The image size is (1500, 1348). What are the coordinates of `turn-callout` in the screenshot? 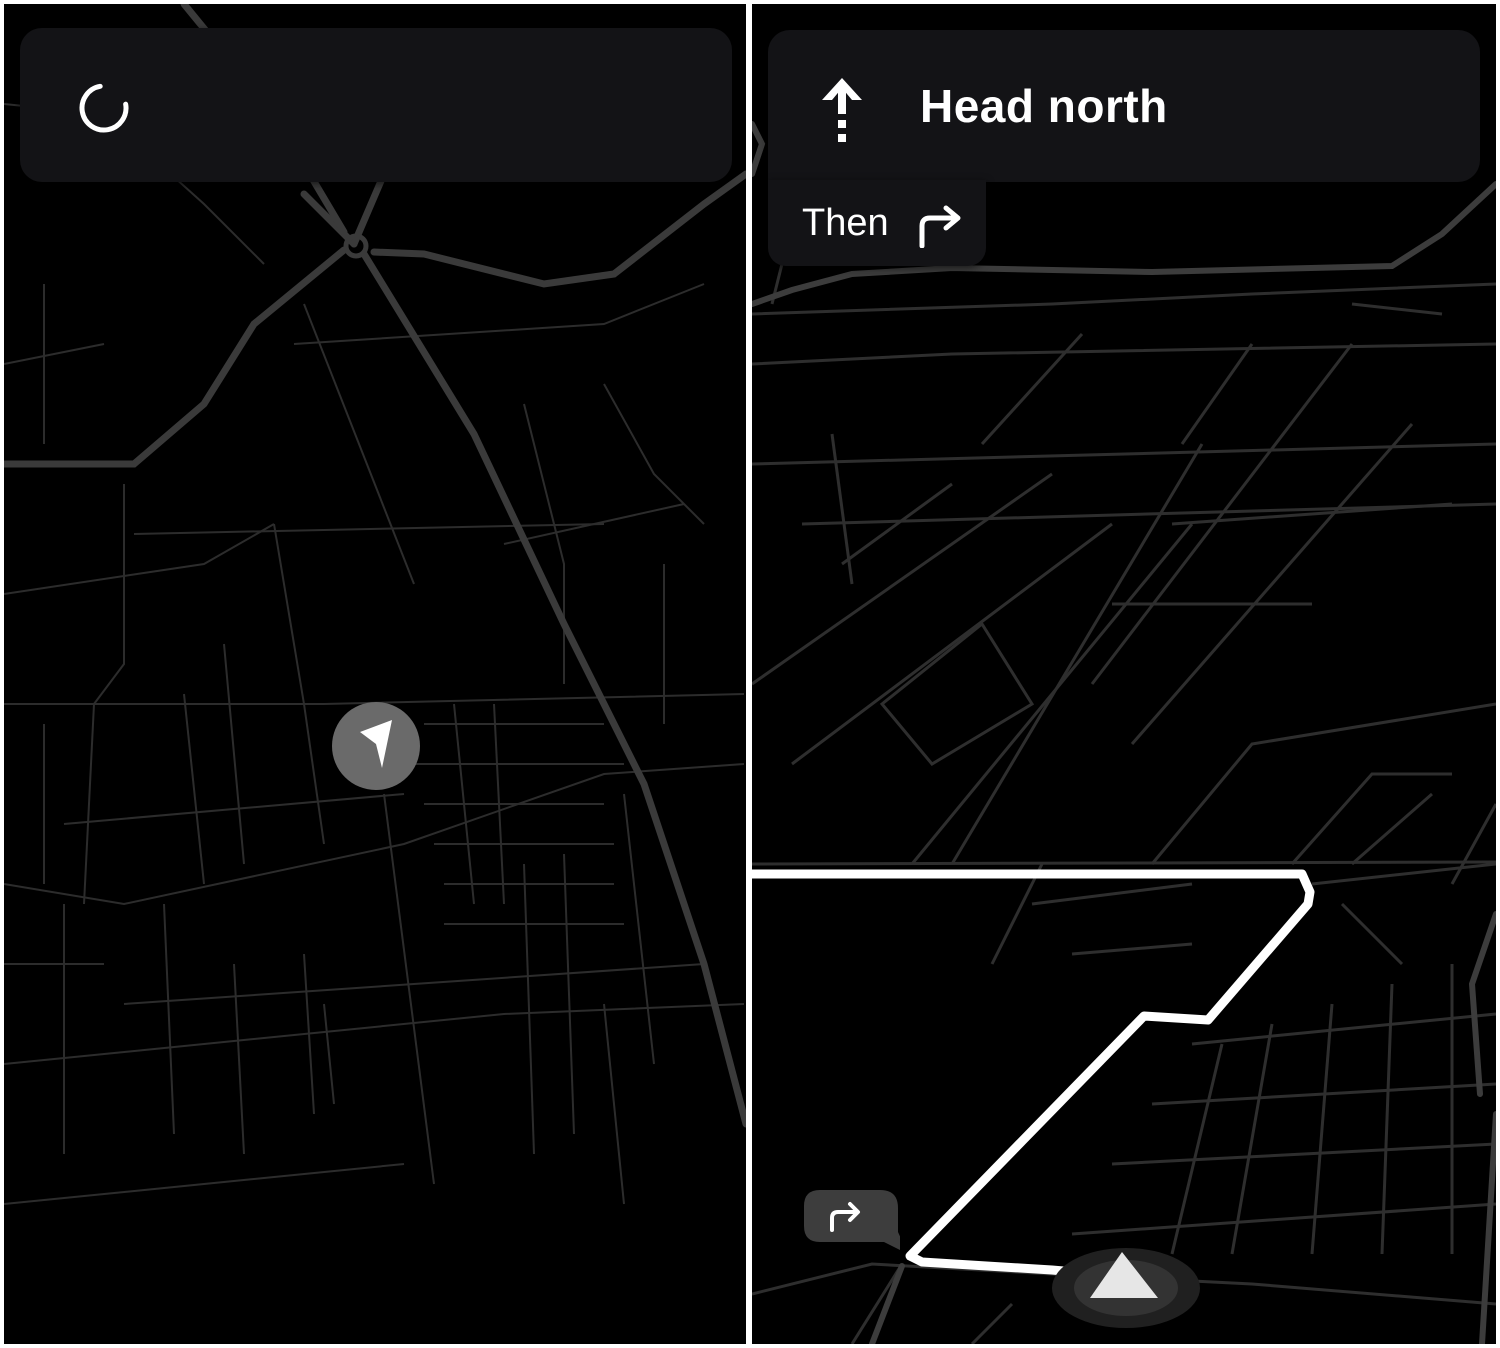 It's located at (852, 1220).